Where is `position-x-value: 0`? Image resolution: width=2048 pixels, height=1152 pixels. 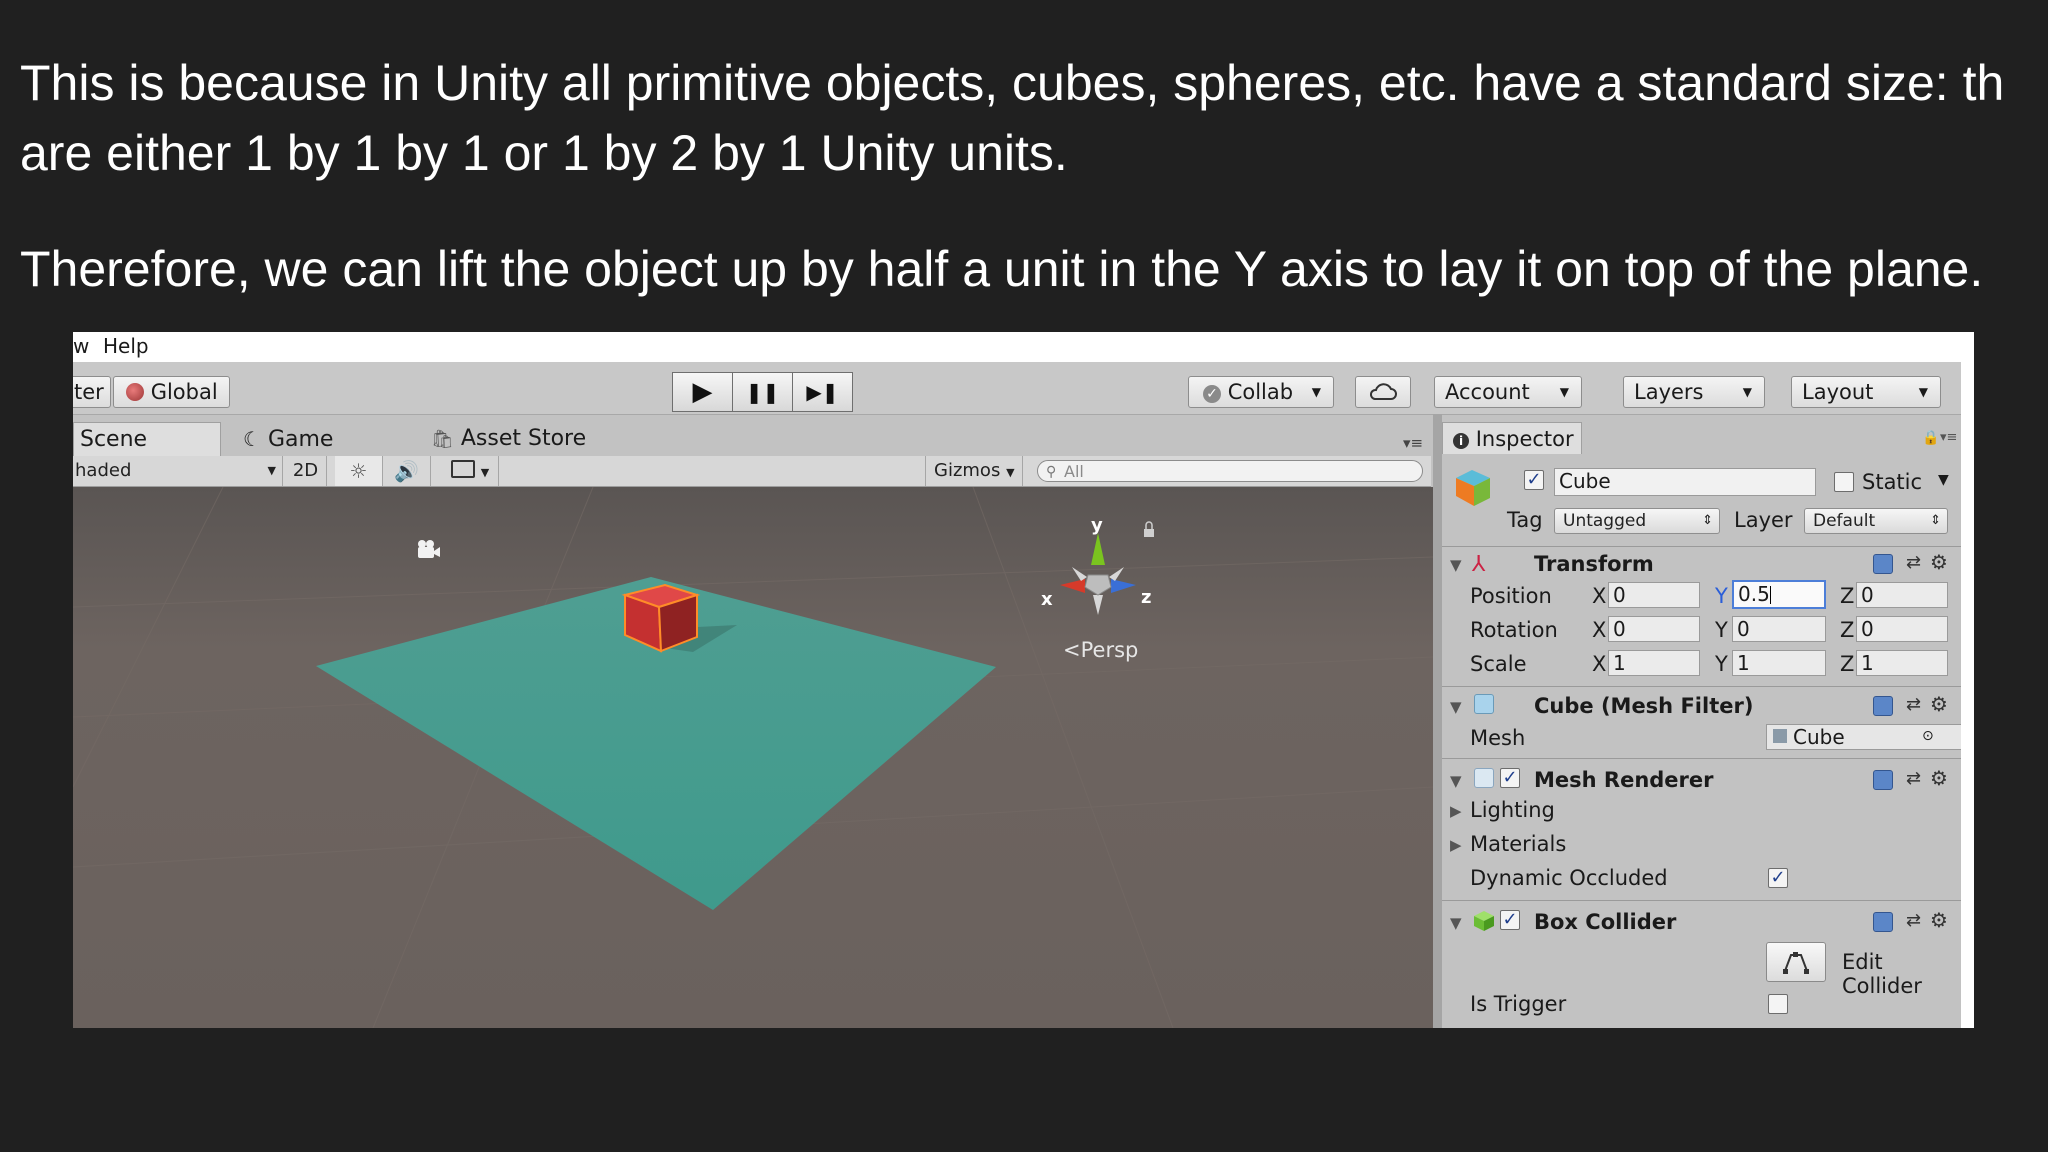 position-x-value: 0 is located at coordinates (1619, 595).